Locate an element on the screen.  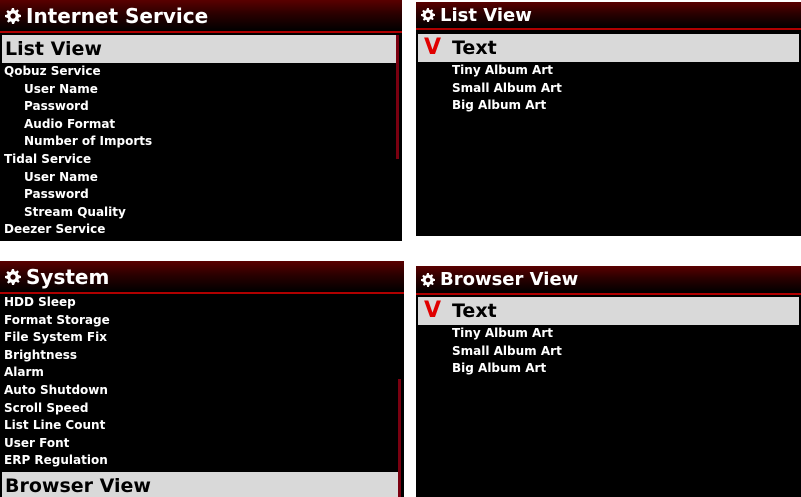
panel-title-bar: List View is located at coordinates (608, 16).